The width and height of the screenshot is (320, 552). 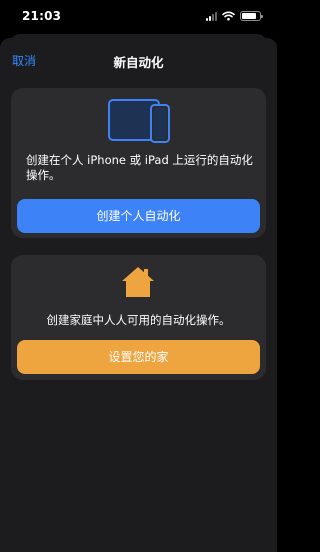 I want to click on status-time: 21:03, so click(x=42, y=16).